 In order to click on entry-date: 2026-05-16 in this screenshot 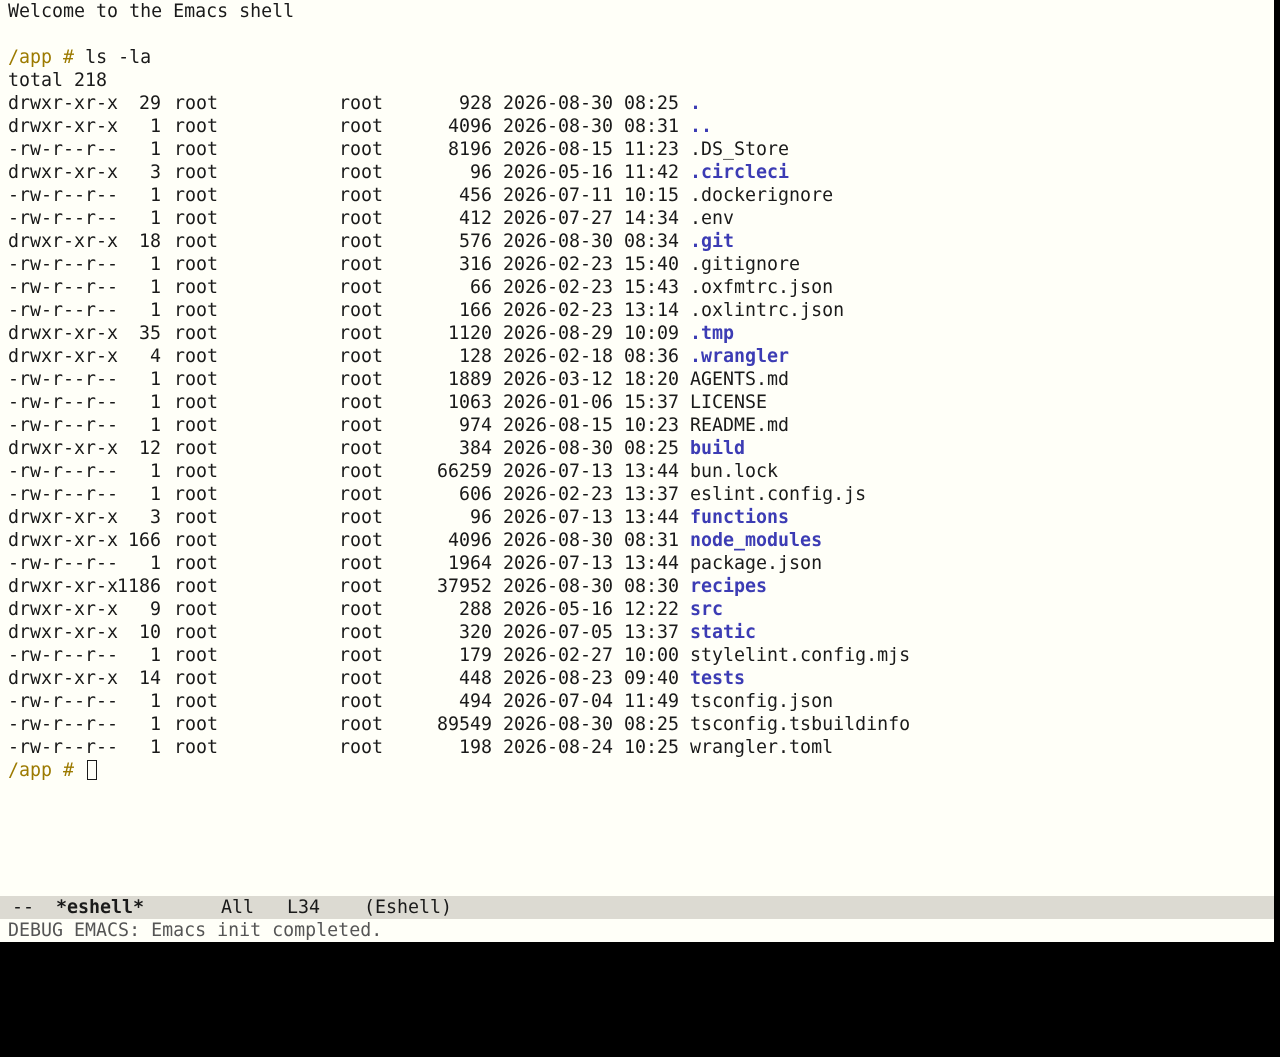, I will do `click(558, 609)`.